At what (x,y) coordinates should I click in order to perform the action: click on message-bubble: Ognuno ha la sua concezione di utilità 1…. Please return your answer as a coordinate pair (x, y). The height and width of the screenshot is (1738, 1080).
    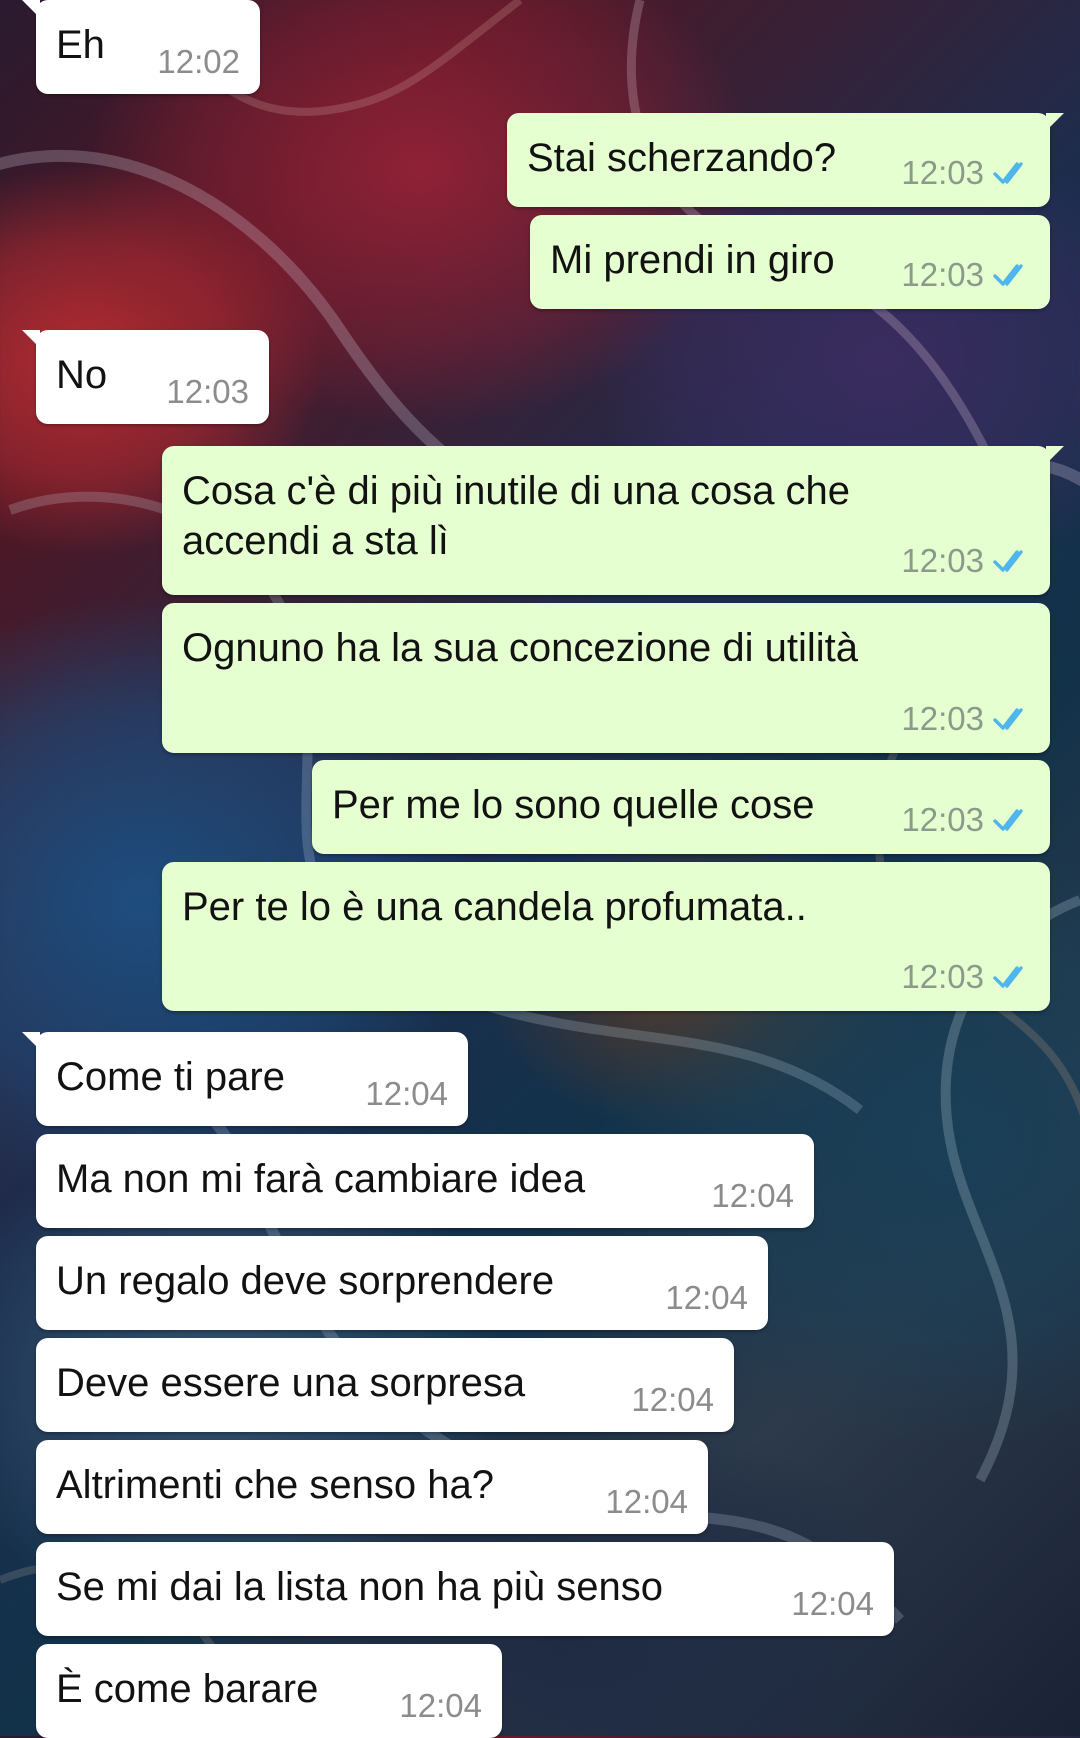
    Looking at the image, I should click on (606, 678).